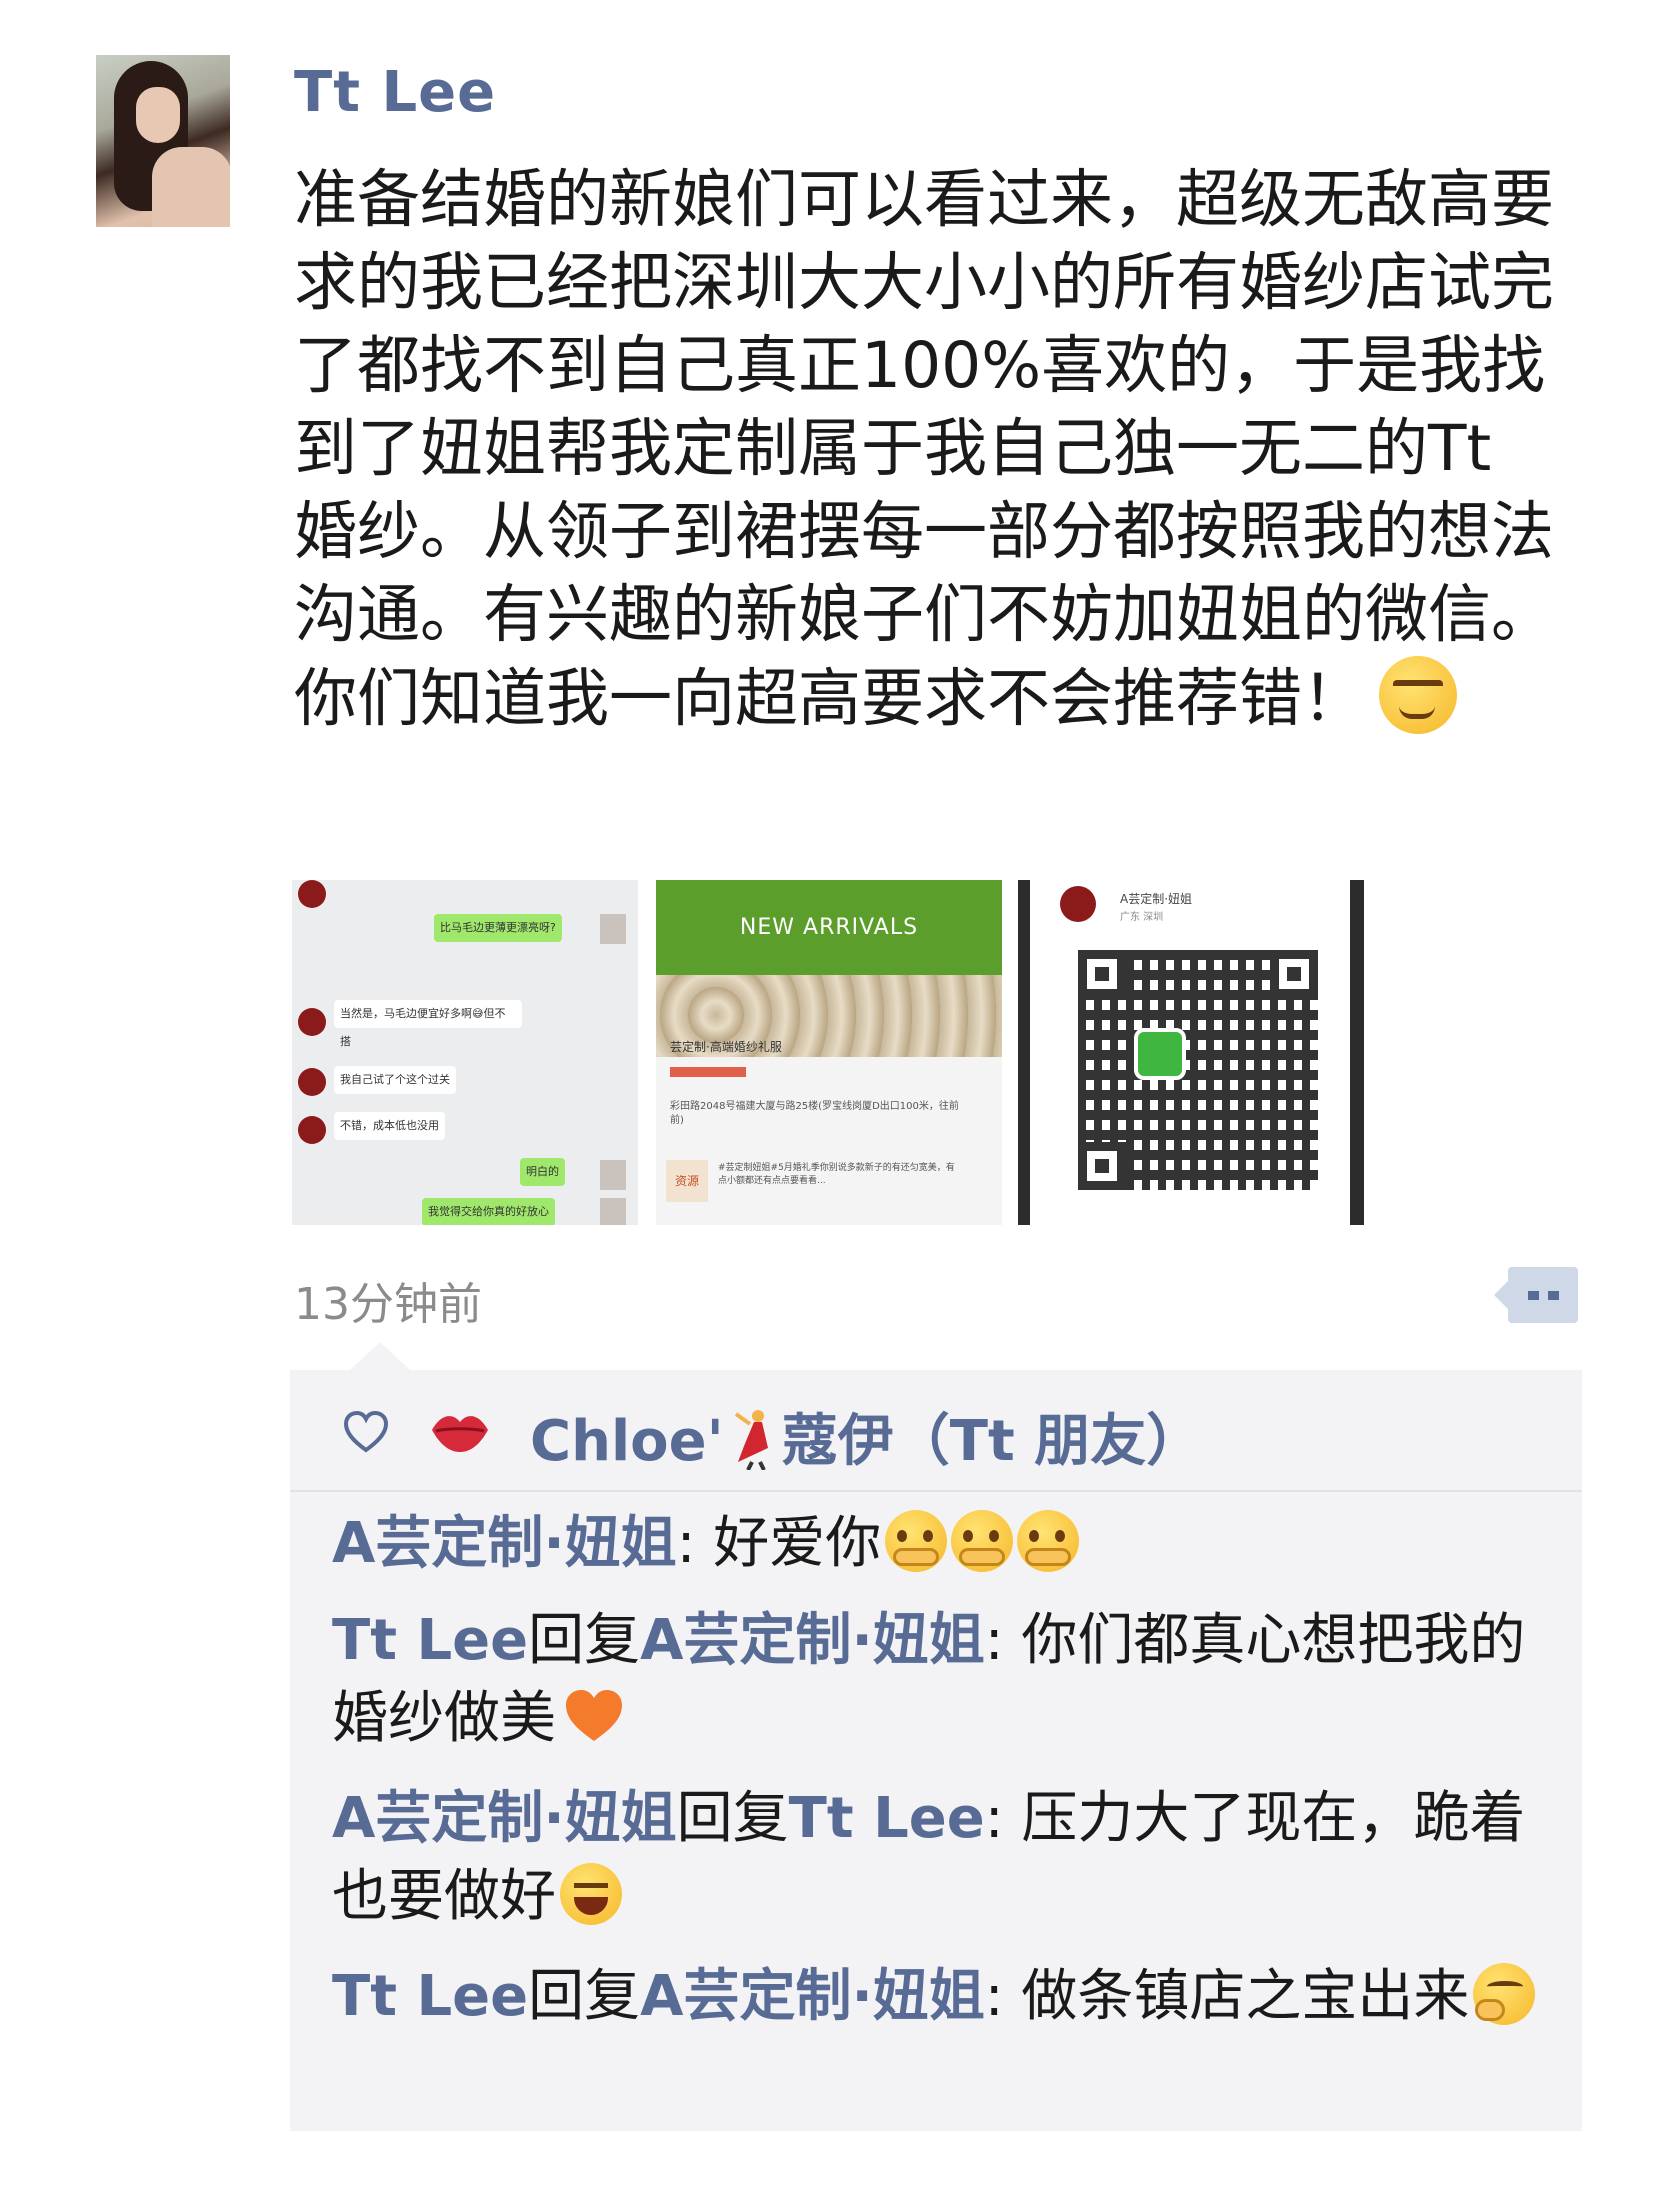  I want to click on avatar-body, so click(191, 187).